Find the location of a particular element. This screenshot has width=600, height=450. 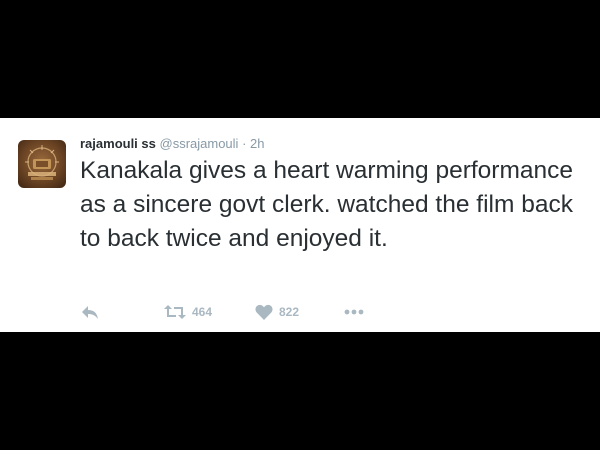

tweet-header: rajamouli ss @ssrajamouli · 2h is located at coordinates (172, 144).